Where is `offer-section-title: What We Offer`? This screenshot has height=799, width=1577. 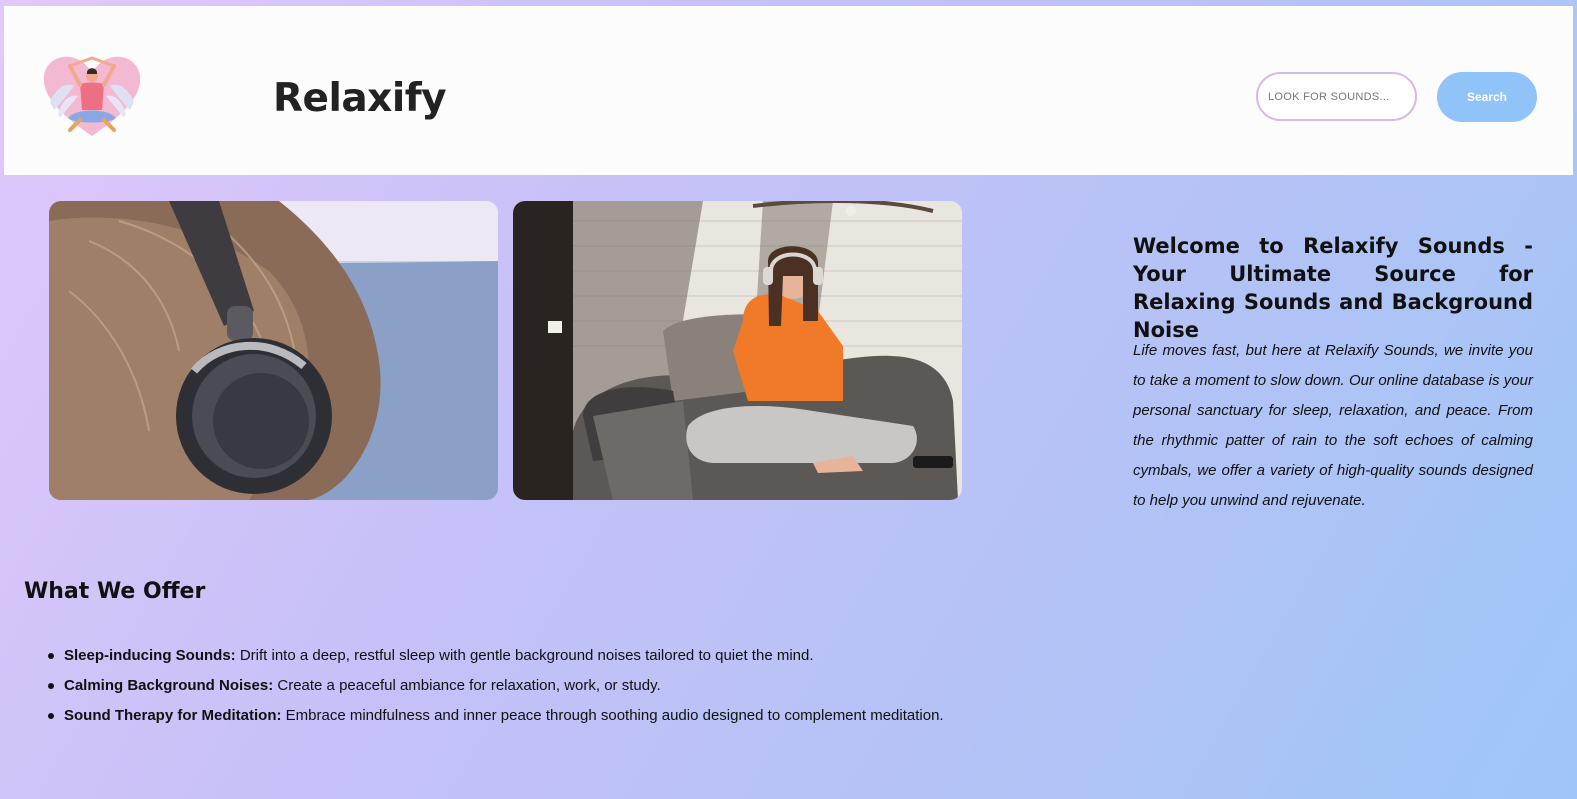
offer-section-title: What We Offer is located at coordinates (115, 591).